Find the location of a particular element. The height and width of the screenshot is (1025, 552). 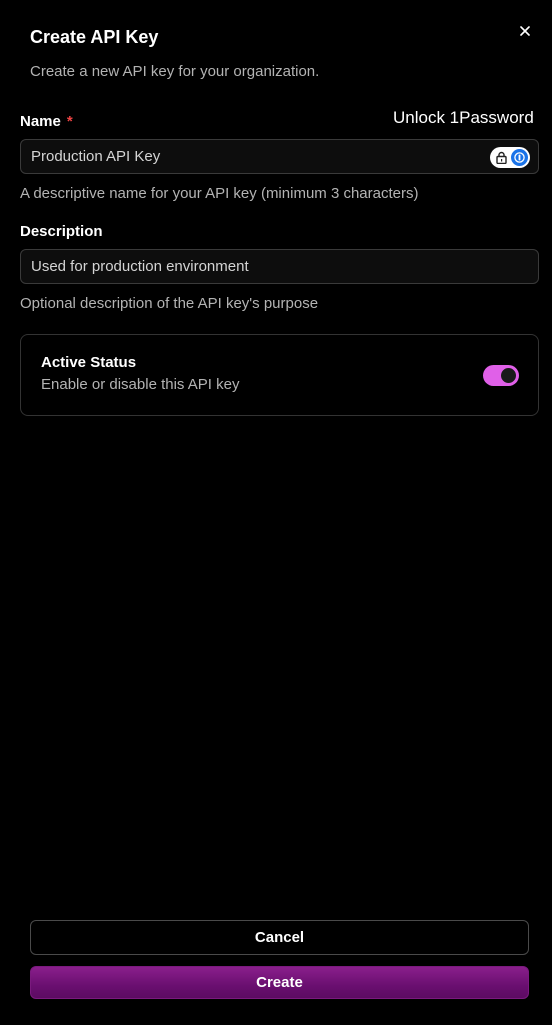

required-mark: * is located at coordinates (69, 121).